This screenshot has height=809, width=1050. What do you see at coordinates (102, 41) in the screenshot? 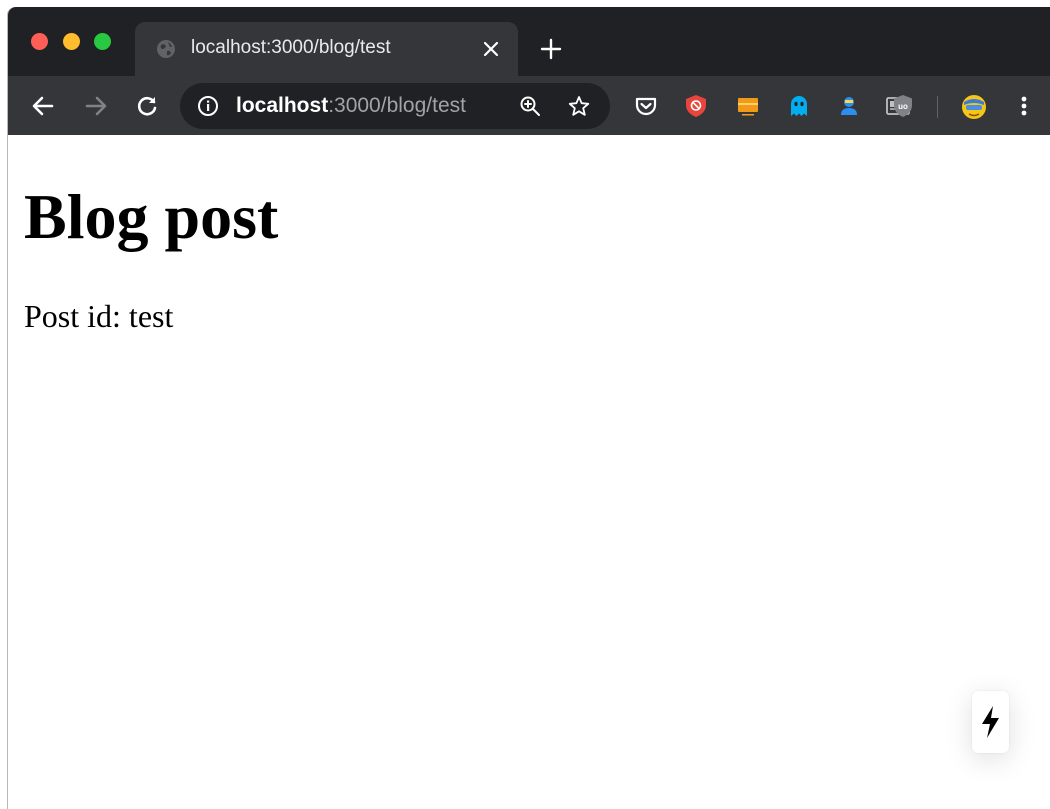
I see `window-maximize-button` at bounding box center [102, 41].